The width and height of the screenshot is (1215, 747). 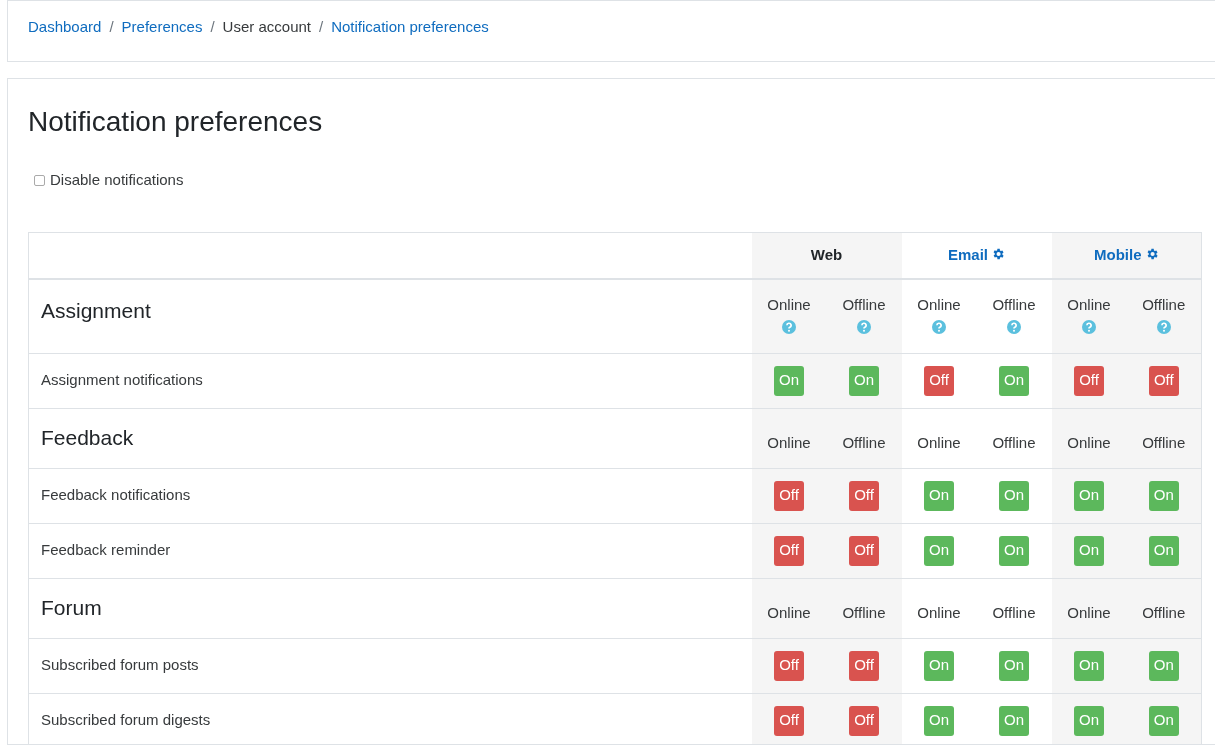 I want to click on notification-label: Subscribed forum digests, so click(x=126, y=720).